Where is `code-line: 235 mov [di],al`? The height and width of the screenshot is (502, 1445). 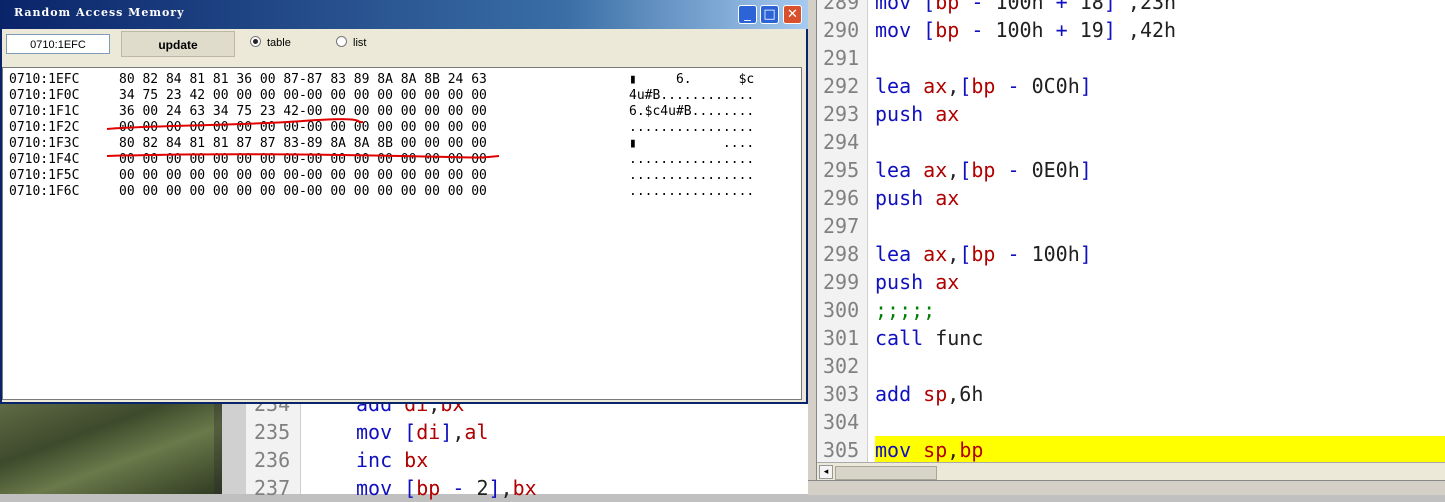 code-line: 235 mov [di],al is located at coordinates (515, 432).